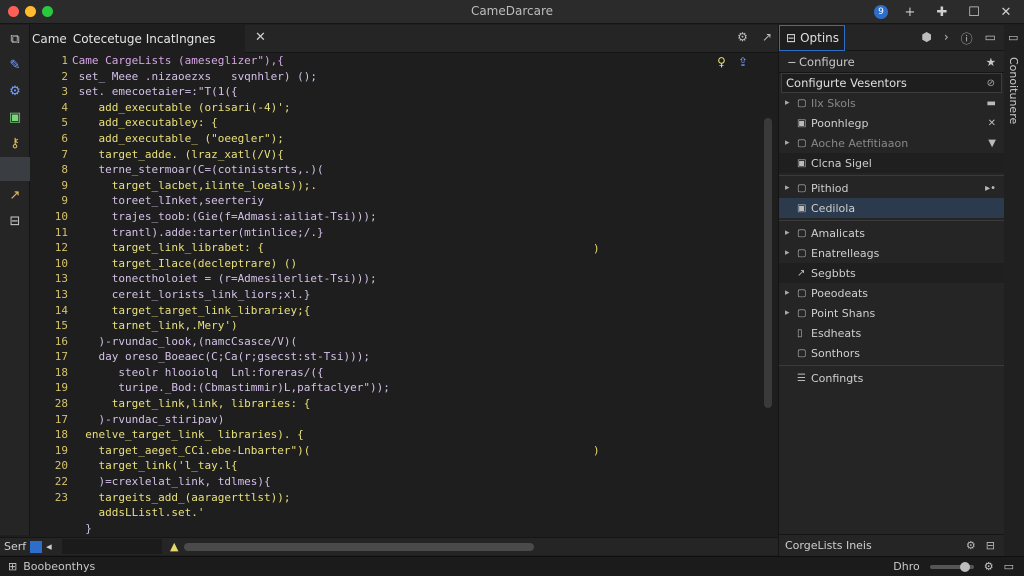  I want to click on notification-badge: 9, so click(881, 12).